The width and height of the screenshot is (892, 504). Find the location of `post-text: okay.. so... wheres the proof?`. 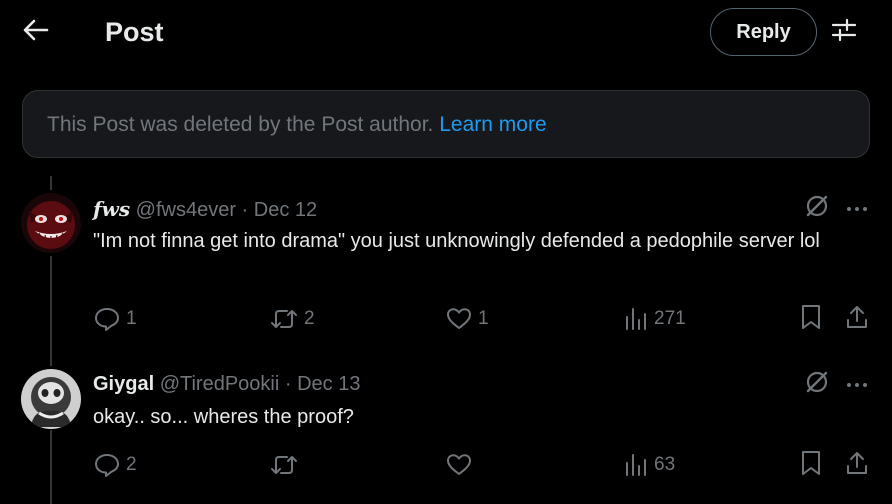

post-text: okay.. so... wheres the proof? is located at coordinates (223, 417).